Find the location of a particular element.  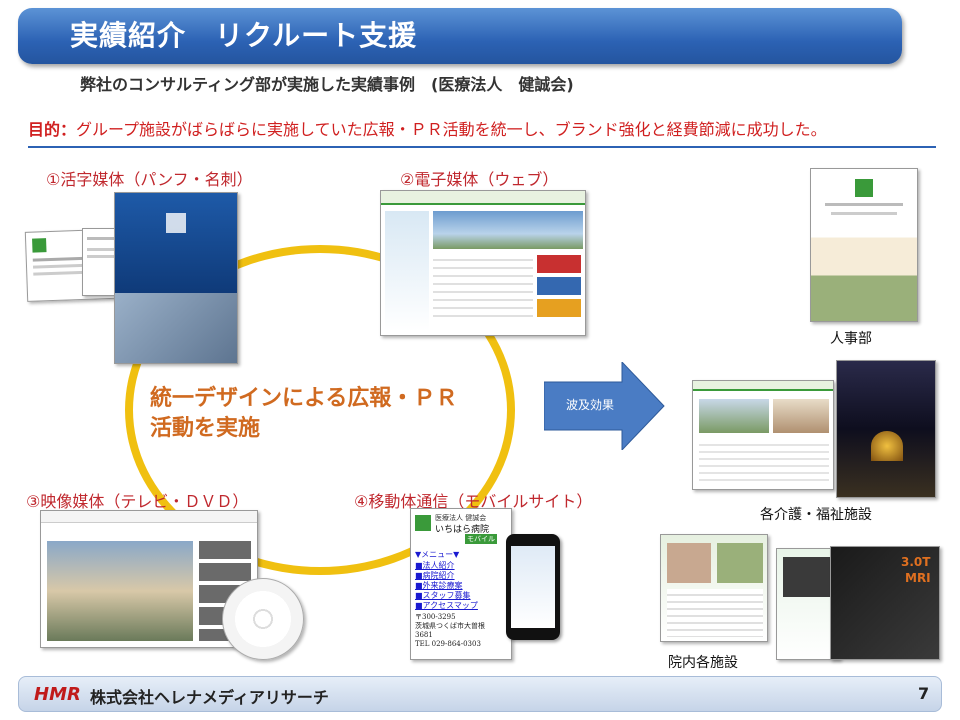

mobile-tel: TEL 029-864-0303 is located at coordinates (448, 644).